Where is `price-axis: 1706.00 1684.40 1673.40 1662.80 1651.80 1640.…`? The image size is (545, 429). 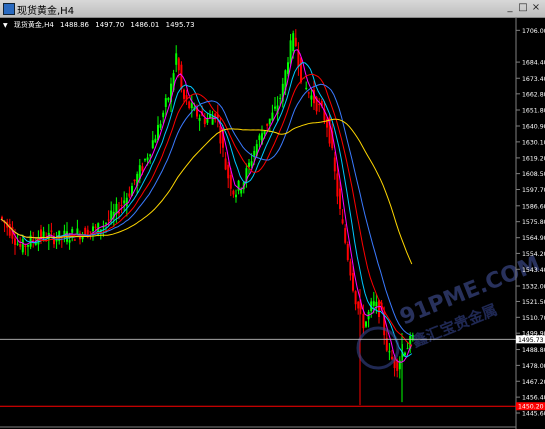 price-axis: 1706.00 1684.40 1673.40 1662.80 1651.80 1640.… is located at coordinates (530, 223).